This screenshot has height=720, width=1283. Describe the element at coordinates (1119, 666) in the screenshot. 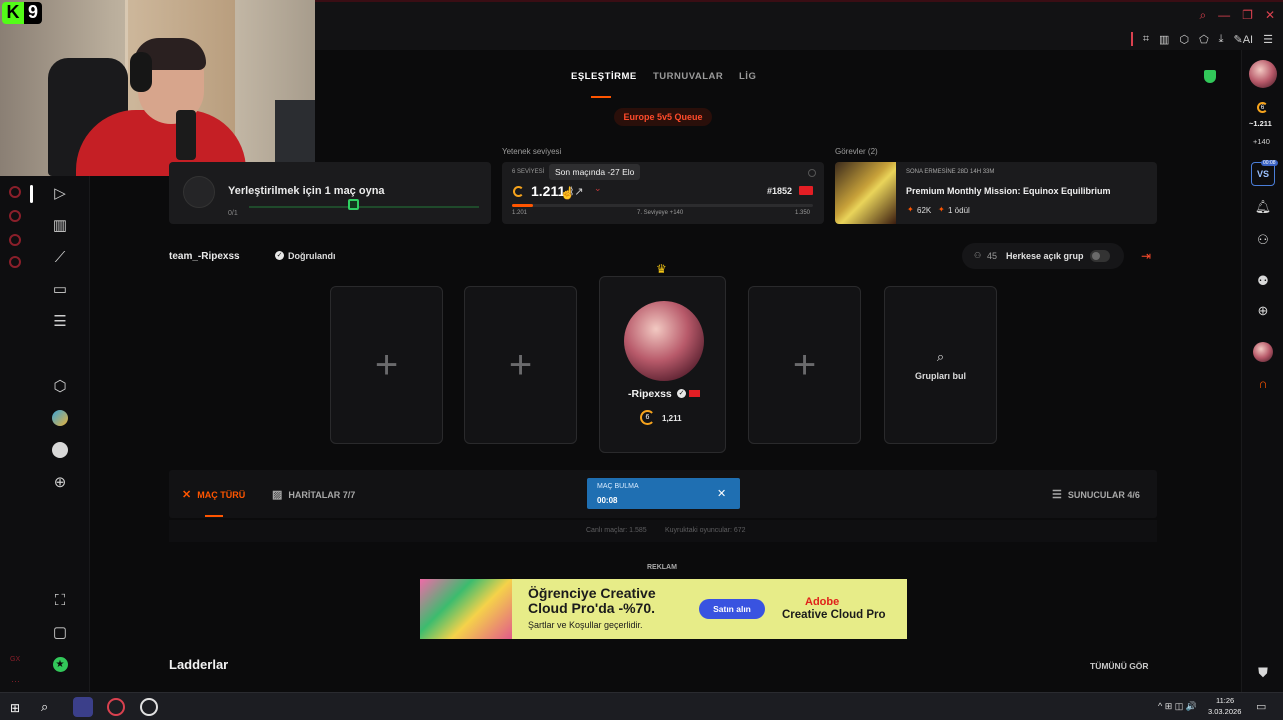

I see `see-all-link: TÜMÜNÜ GÖR` at that location.